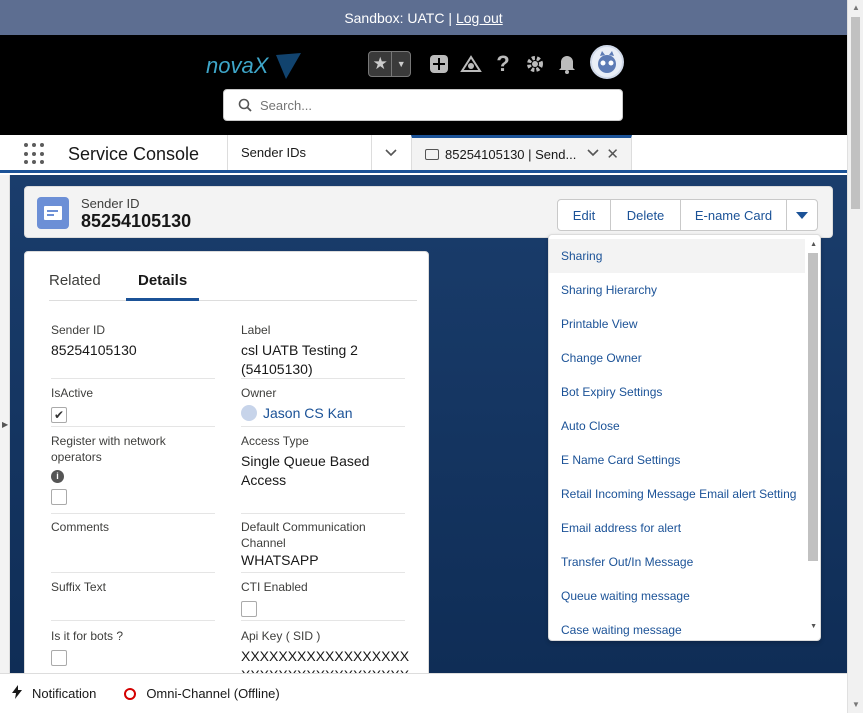 This screenshot has width=863, height=713. I want to click on field-is-active: IsActive ✔, so click(133, 406).